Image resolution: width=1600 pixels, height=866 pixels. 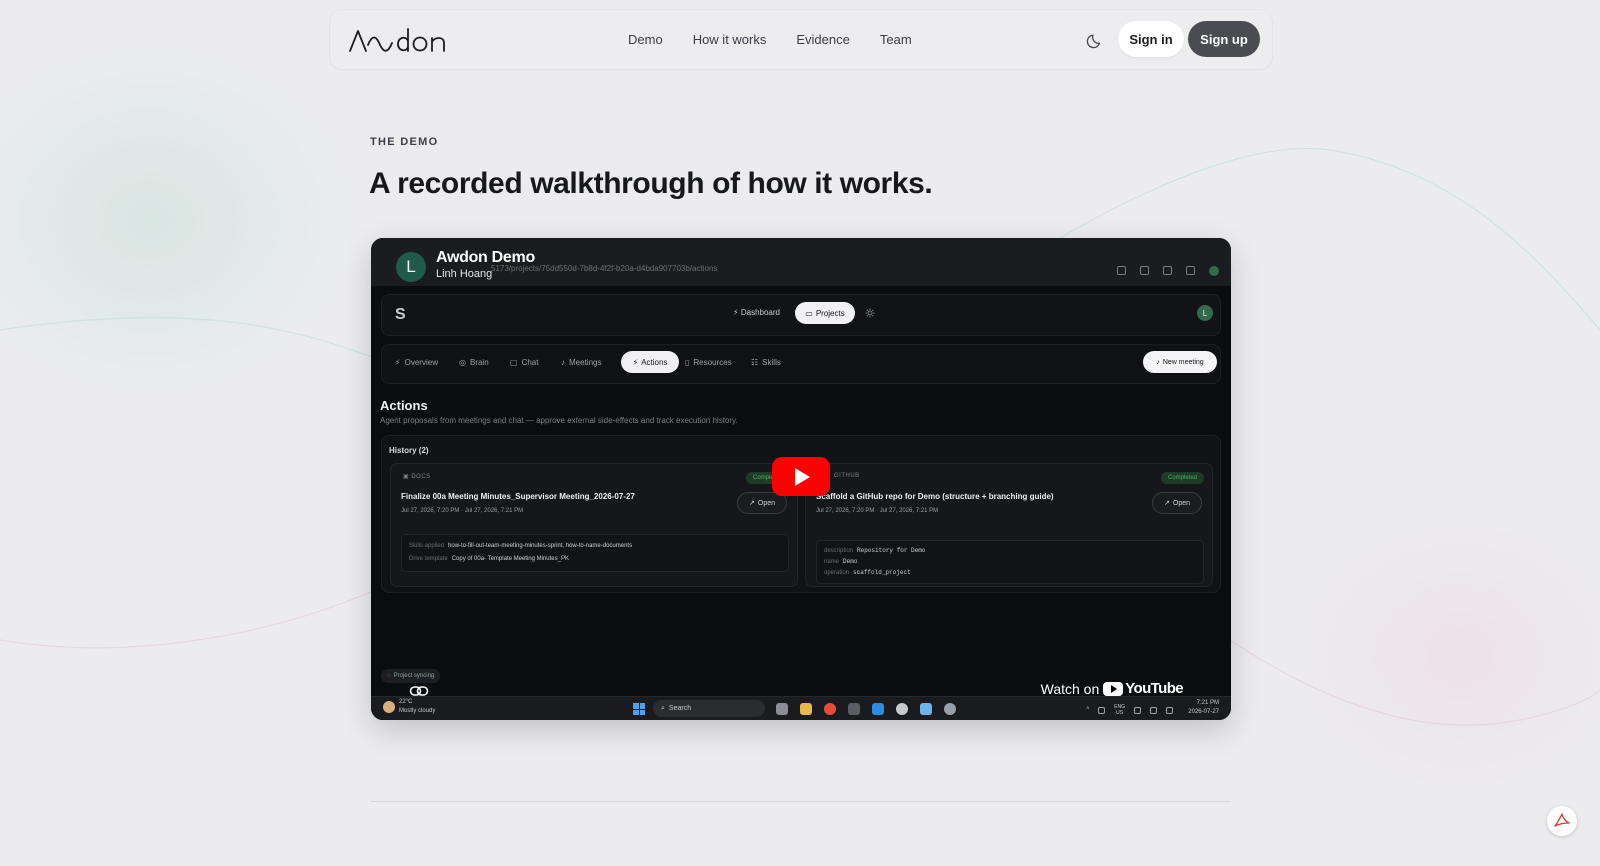 What do you see at coordinates (1129, 710) in the screenshot?
I see `system-tray: ^ ENG US` at bounding box center [1129, 710].